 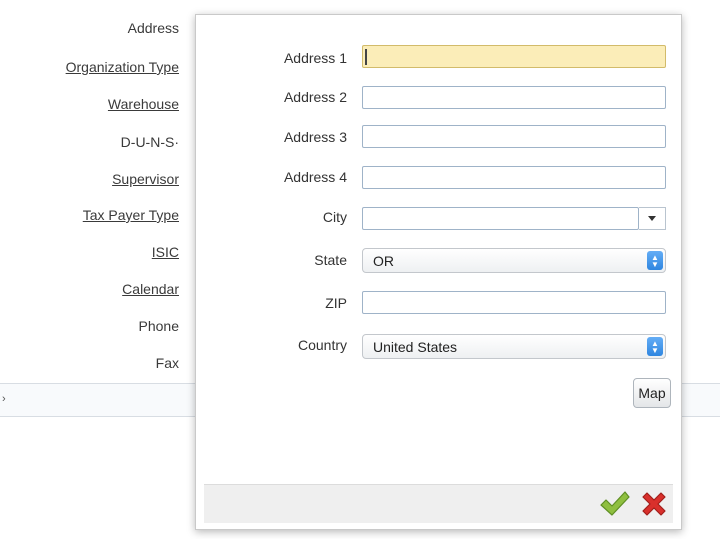 What do you see at coordinates (158, 326) in the screenshot?
I see `phone-label: Phone` at bounding box center [158, 326].